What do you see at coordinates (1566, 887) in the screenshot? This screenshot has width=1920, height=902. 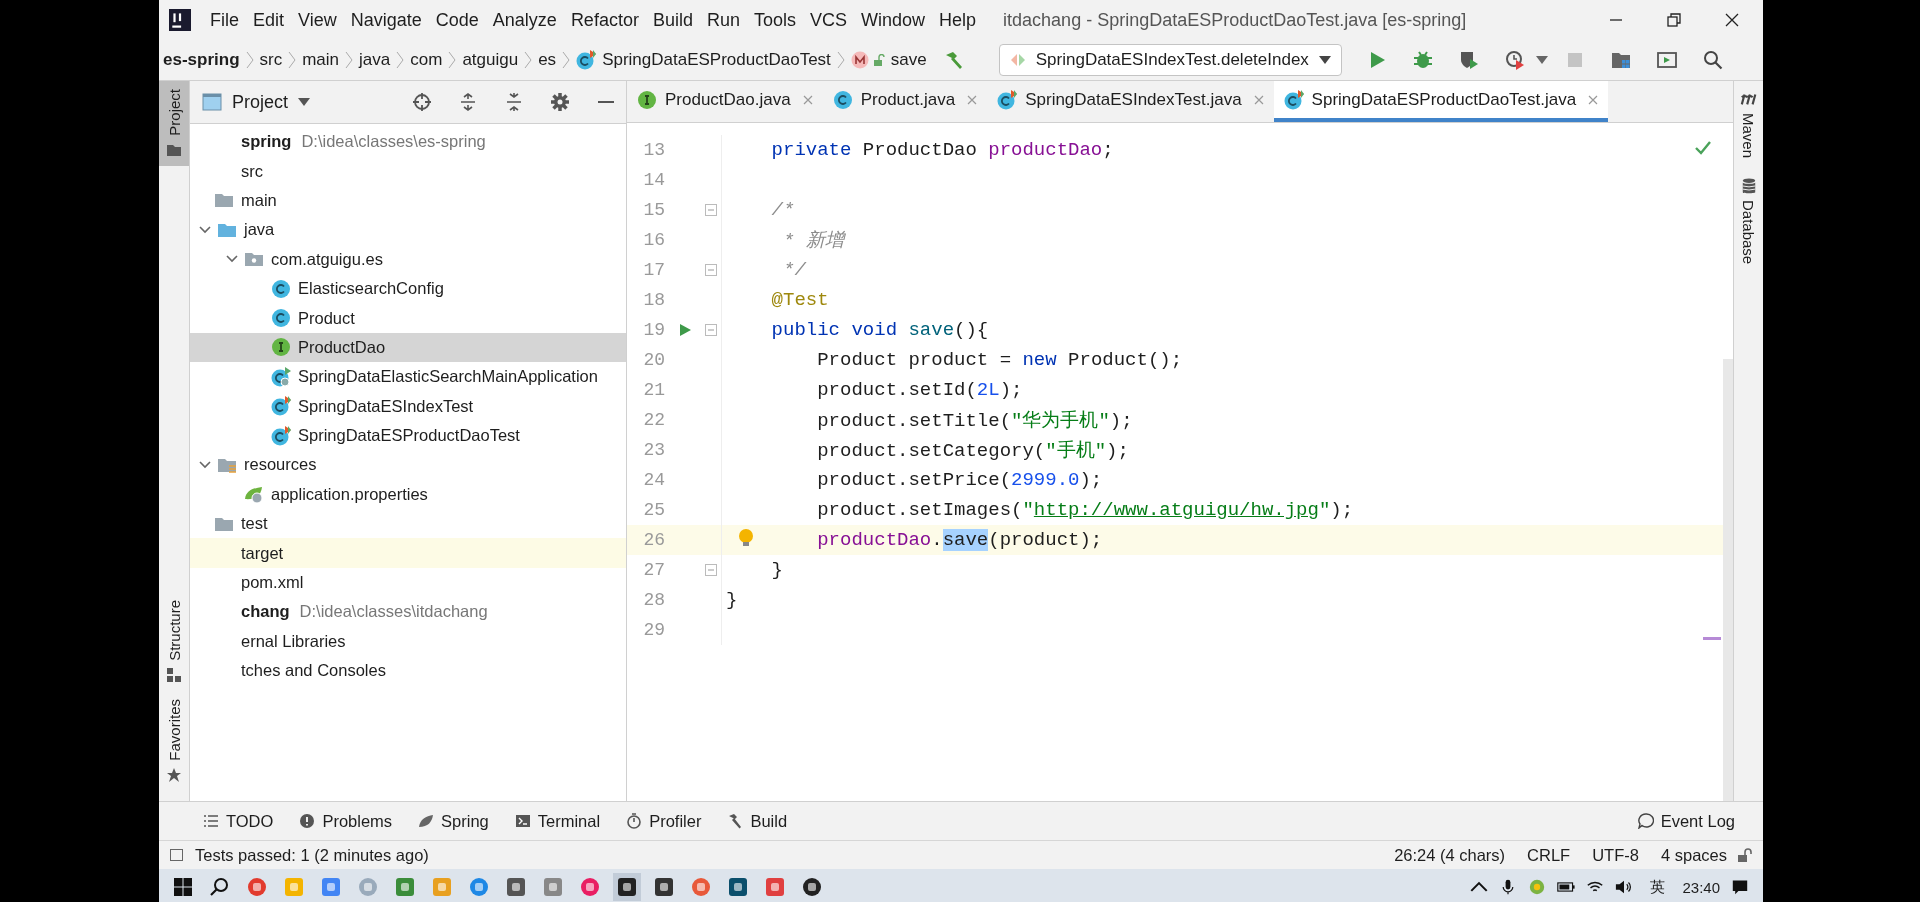 I see `battery-icon` at bounding box center [1566, 887].